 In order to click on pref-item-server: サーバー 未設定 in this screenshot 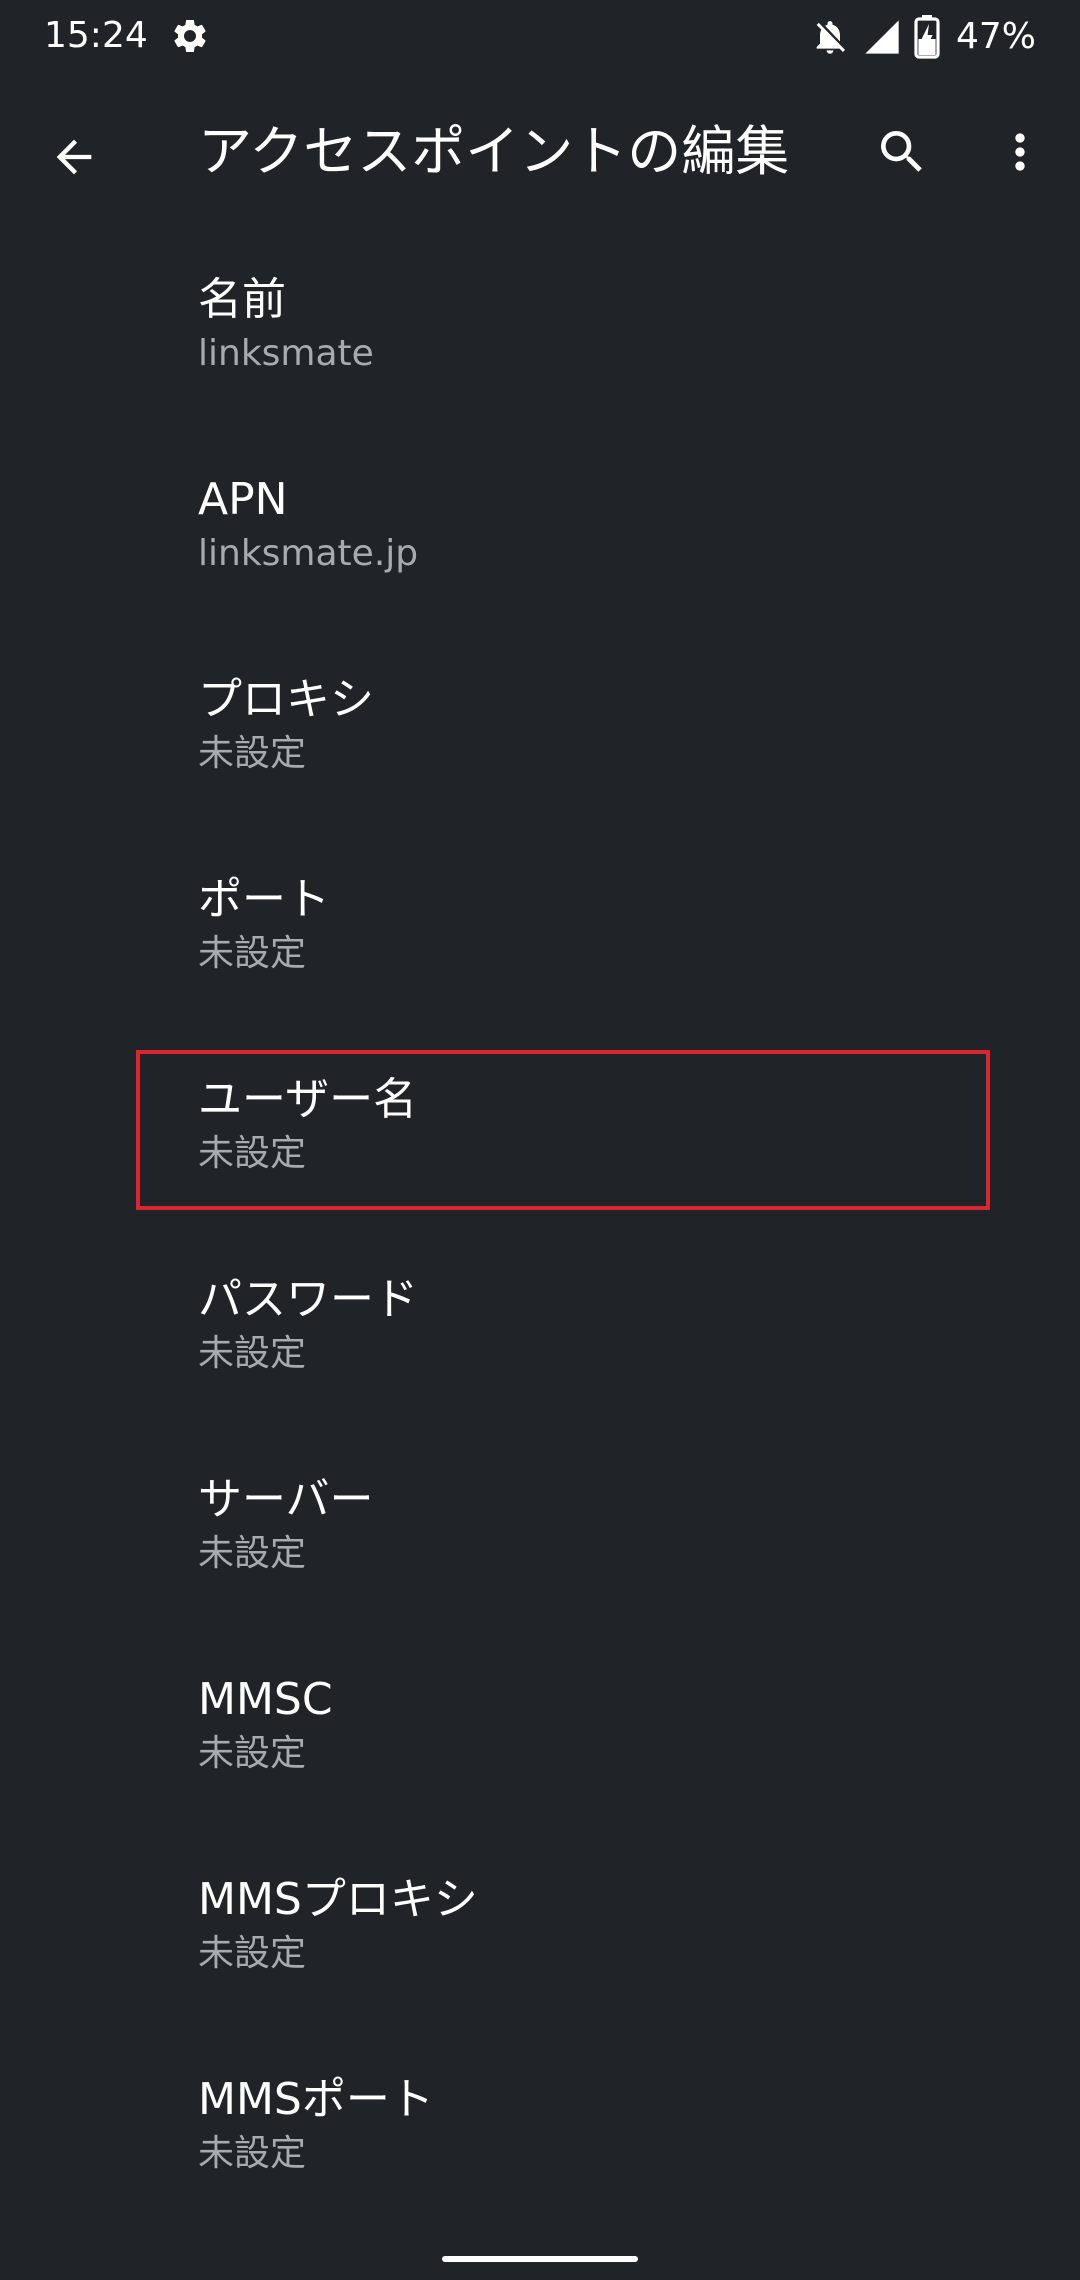, I will do `click(540, 1526)`.